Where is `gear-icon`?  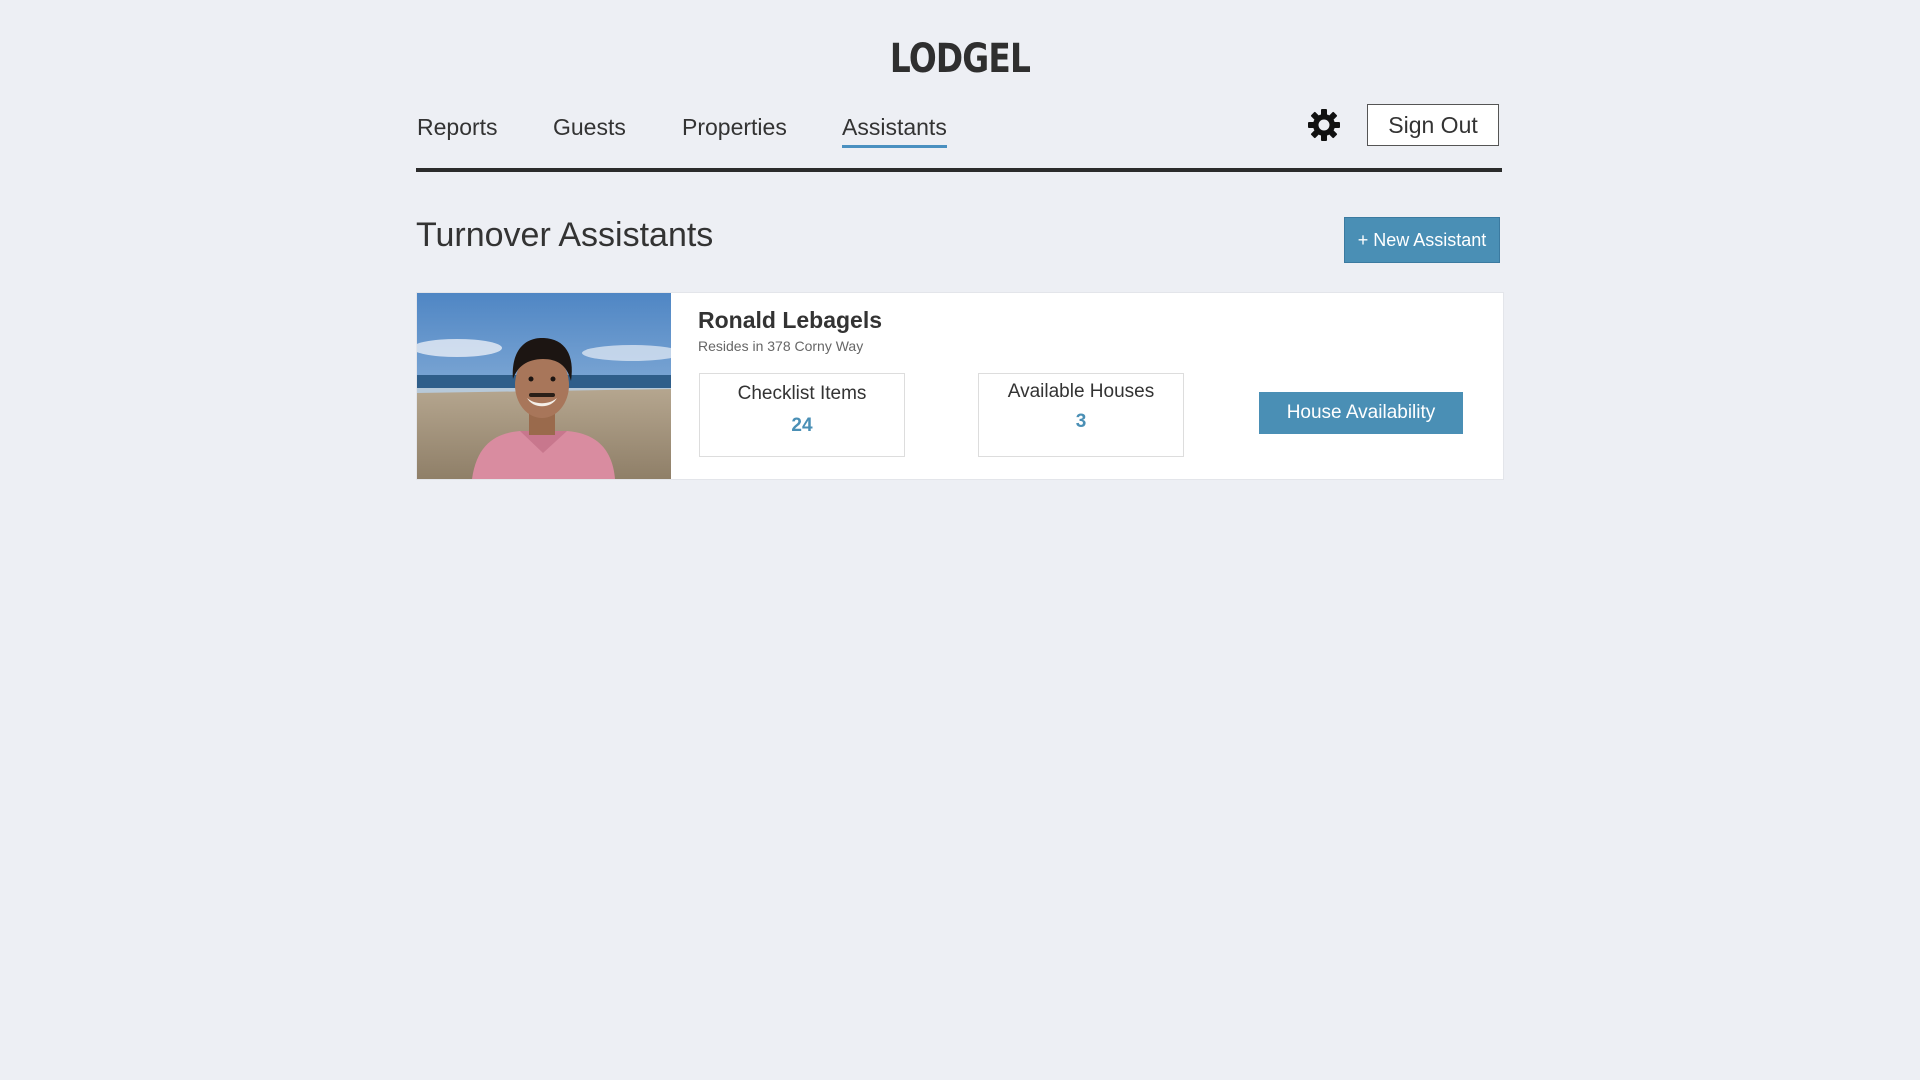 gear-icon is located at coordinates (1324, 125).